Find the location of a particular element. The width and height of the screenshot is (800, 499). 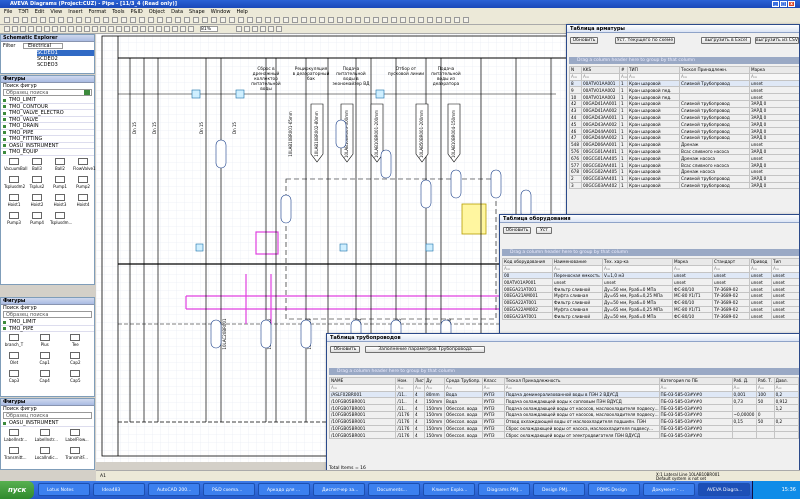

table-row: 9 00ATV01AA002 1 Кран шаровой пед. unset is located at coordinates (684, 90).